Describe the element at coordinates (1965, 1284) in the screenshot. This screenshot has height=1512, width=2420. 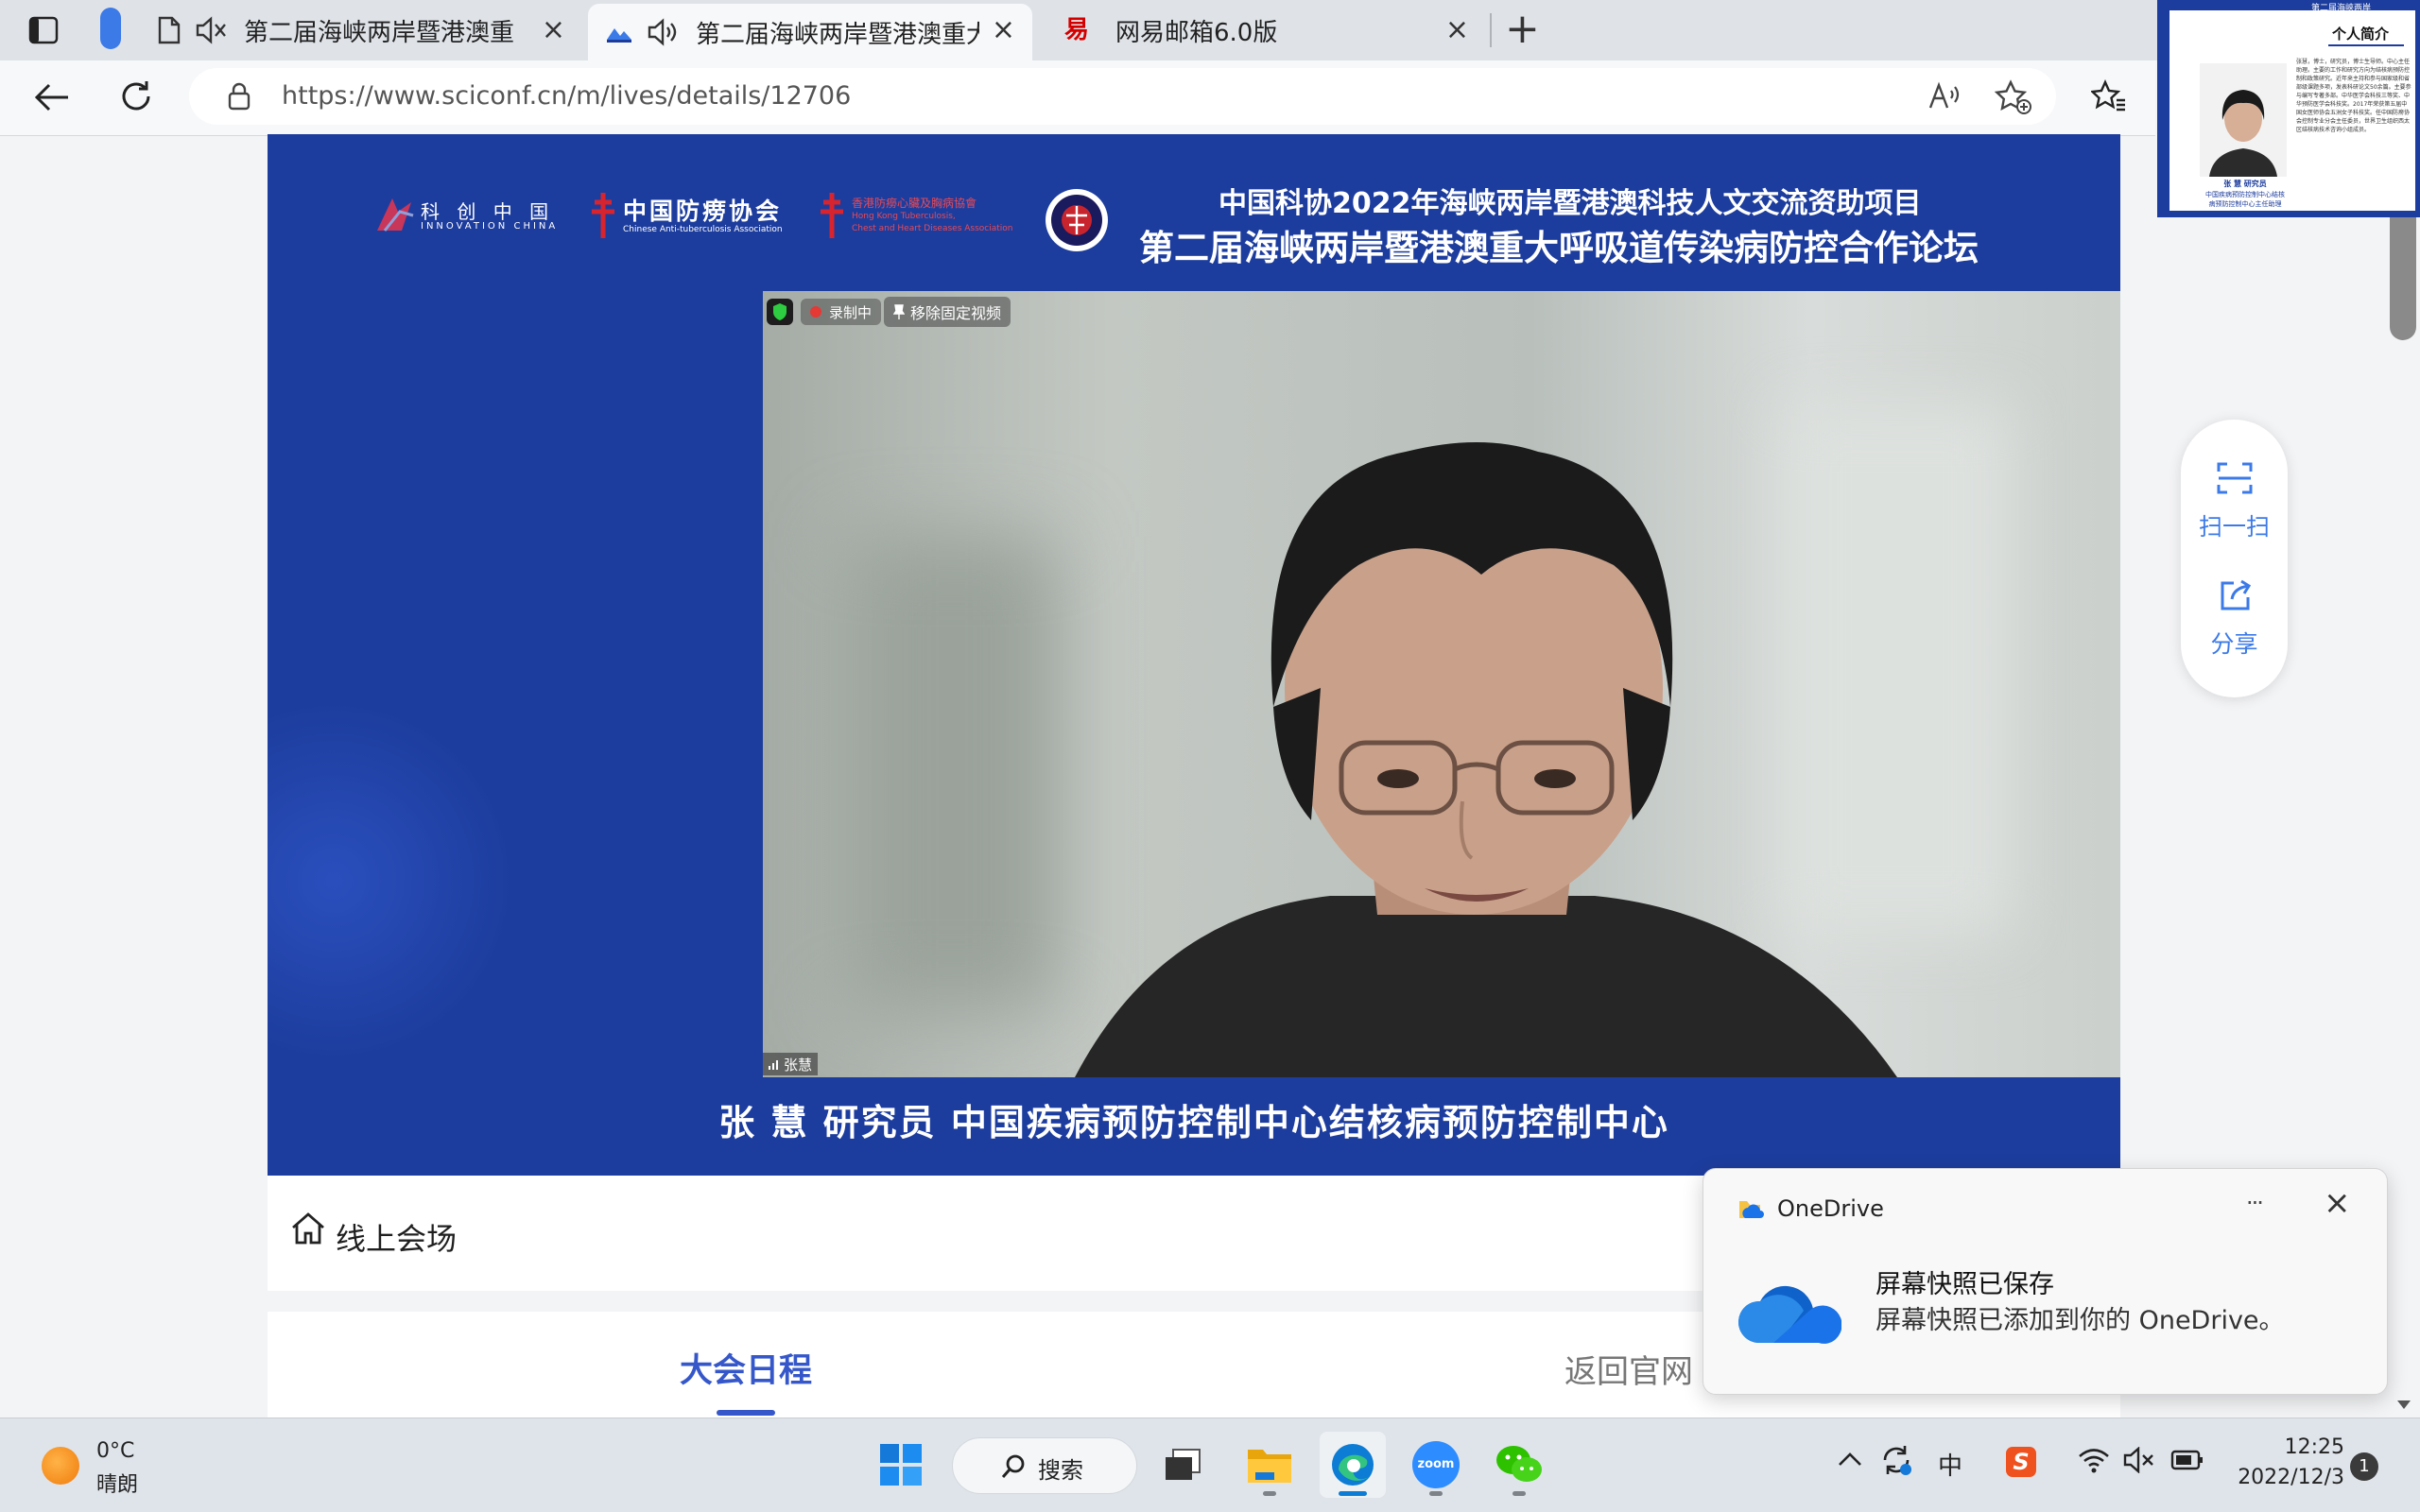
I see `toast-title: 屏幕快照已保存` at that location.